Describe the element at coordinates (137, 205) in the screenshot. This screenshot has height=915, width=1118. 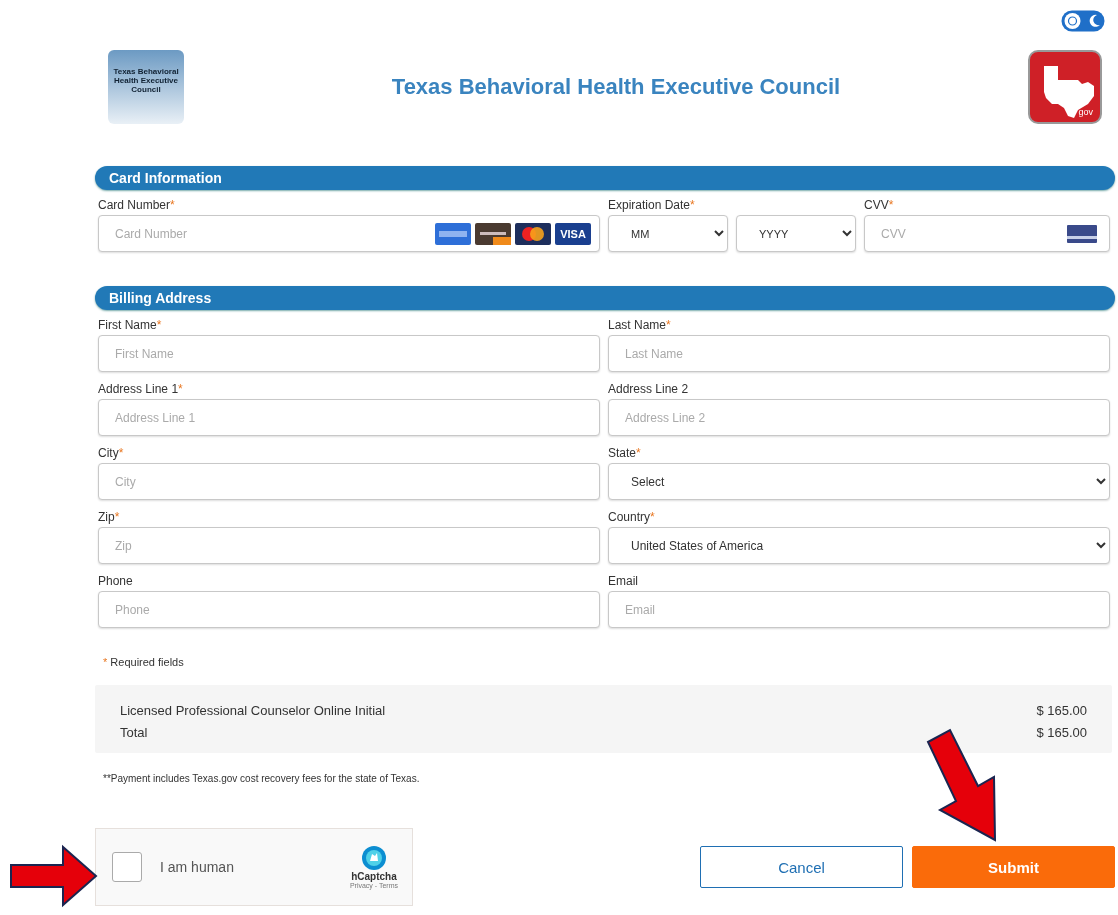
I see `field-label: Card Number*` at that location.